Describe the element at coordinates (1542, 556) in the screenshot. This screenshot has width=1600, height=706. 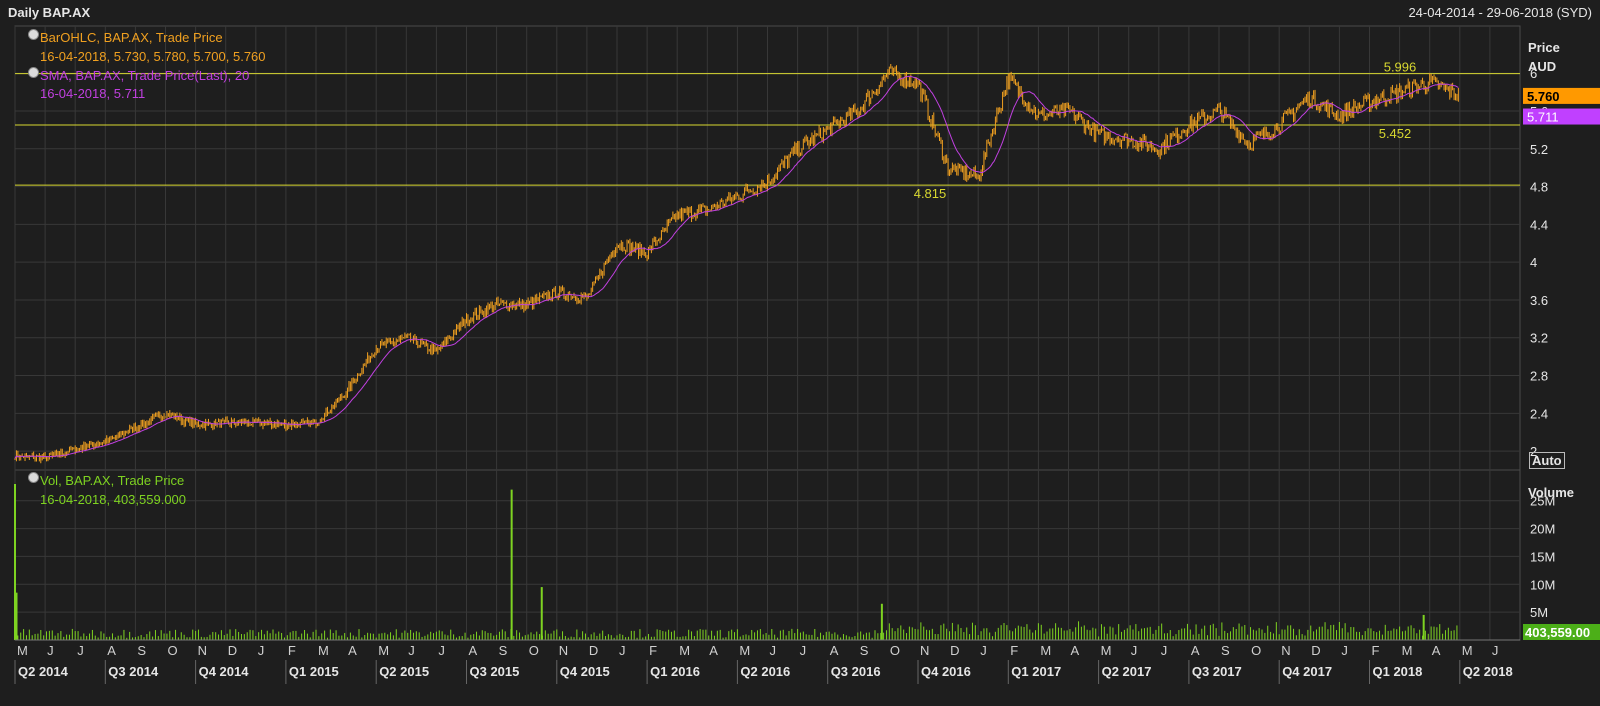
I see `volume-tick-label: 15M` at that location.